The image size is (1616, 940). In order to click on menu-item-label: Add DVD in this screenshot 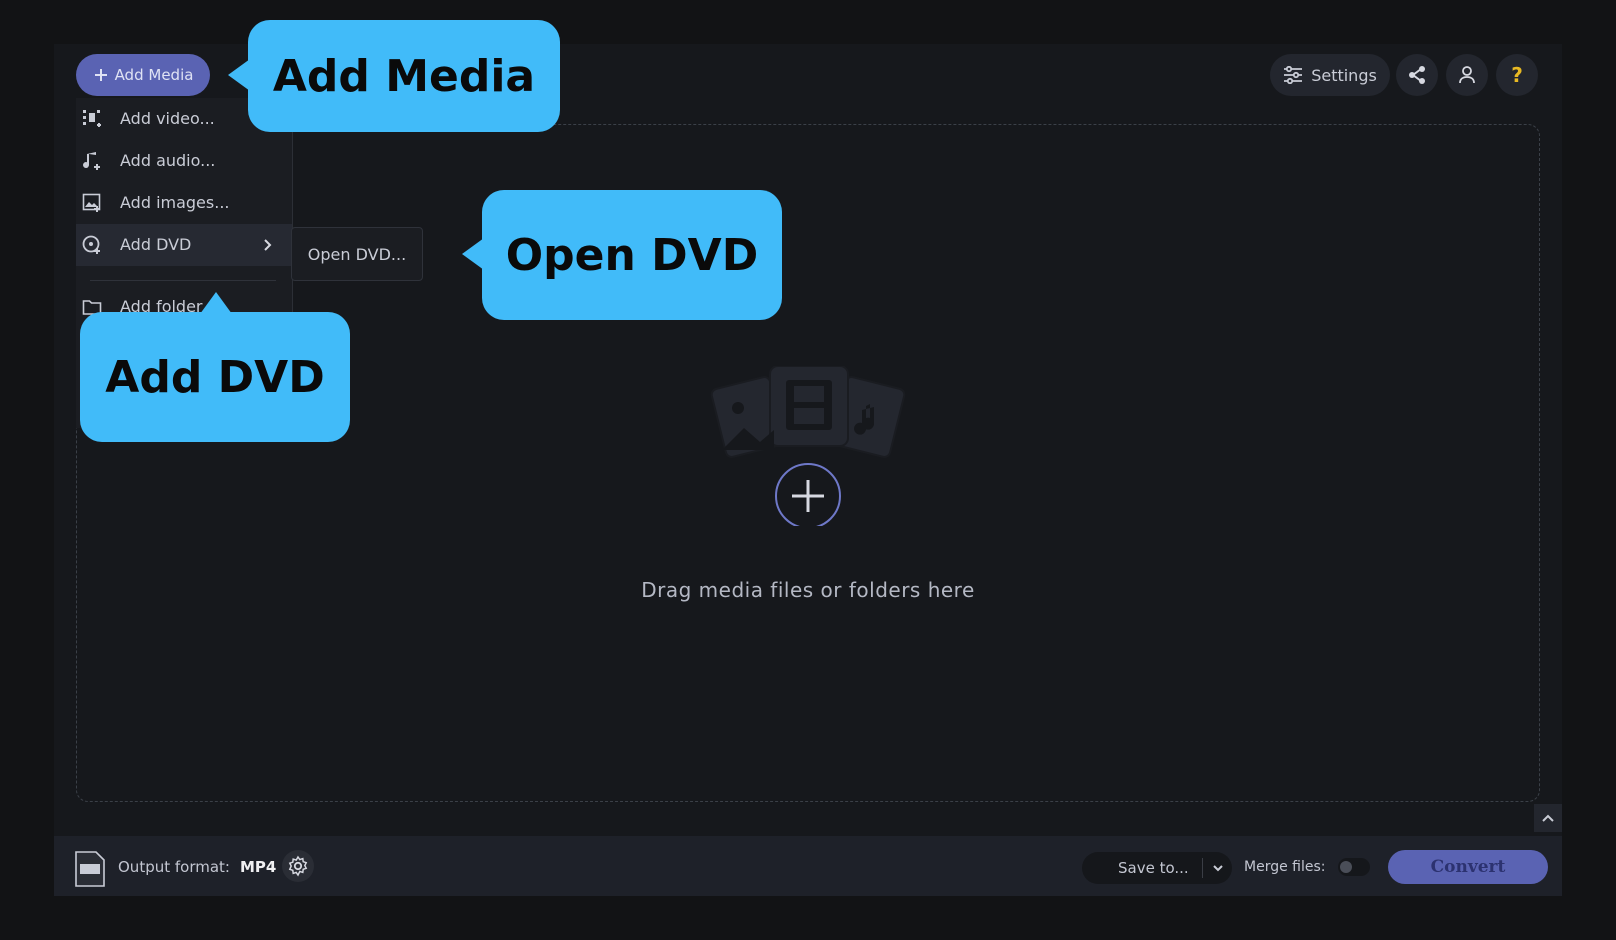, I will do `click(156, 244)`.